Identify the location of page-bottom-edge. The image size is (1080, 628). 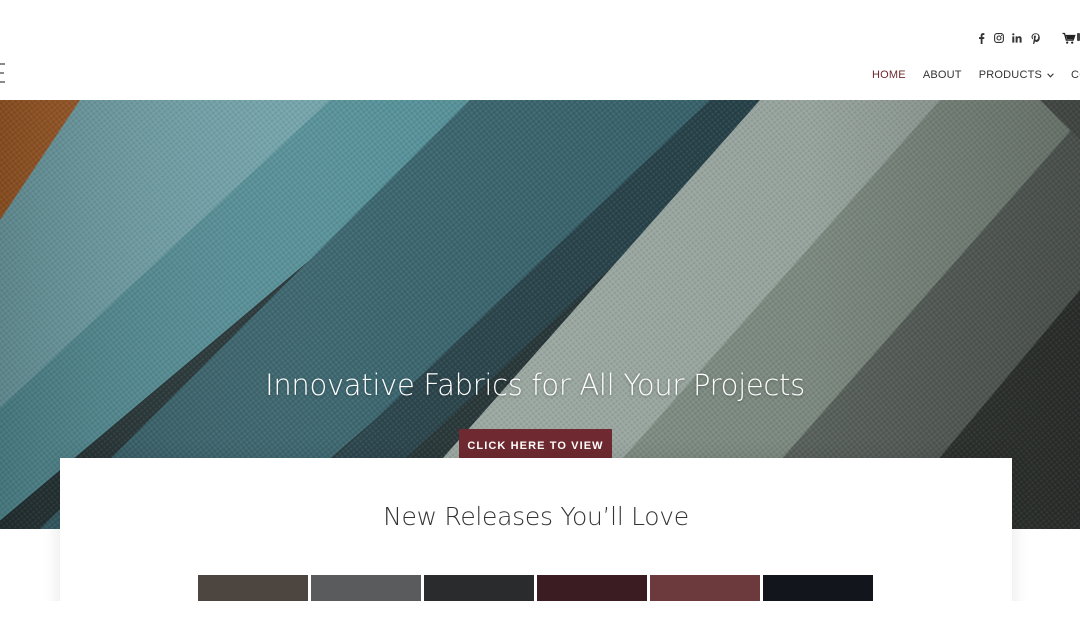
(540, 614).